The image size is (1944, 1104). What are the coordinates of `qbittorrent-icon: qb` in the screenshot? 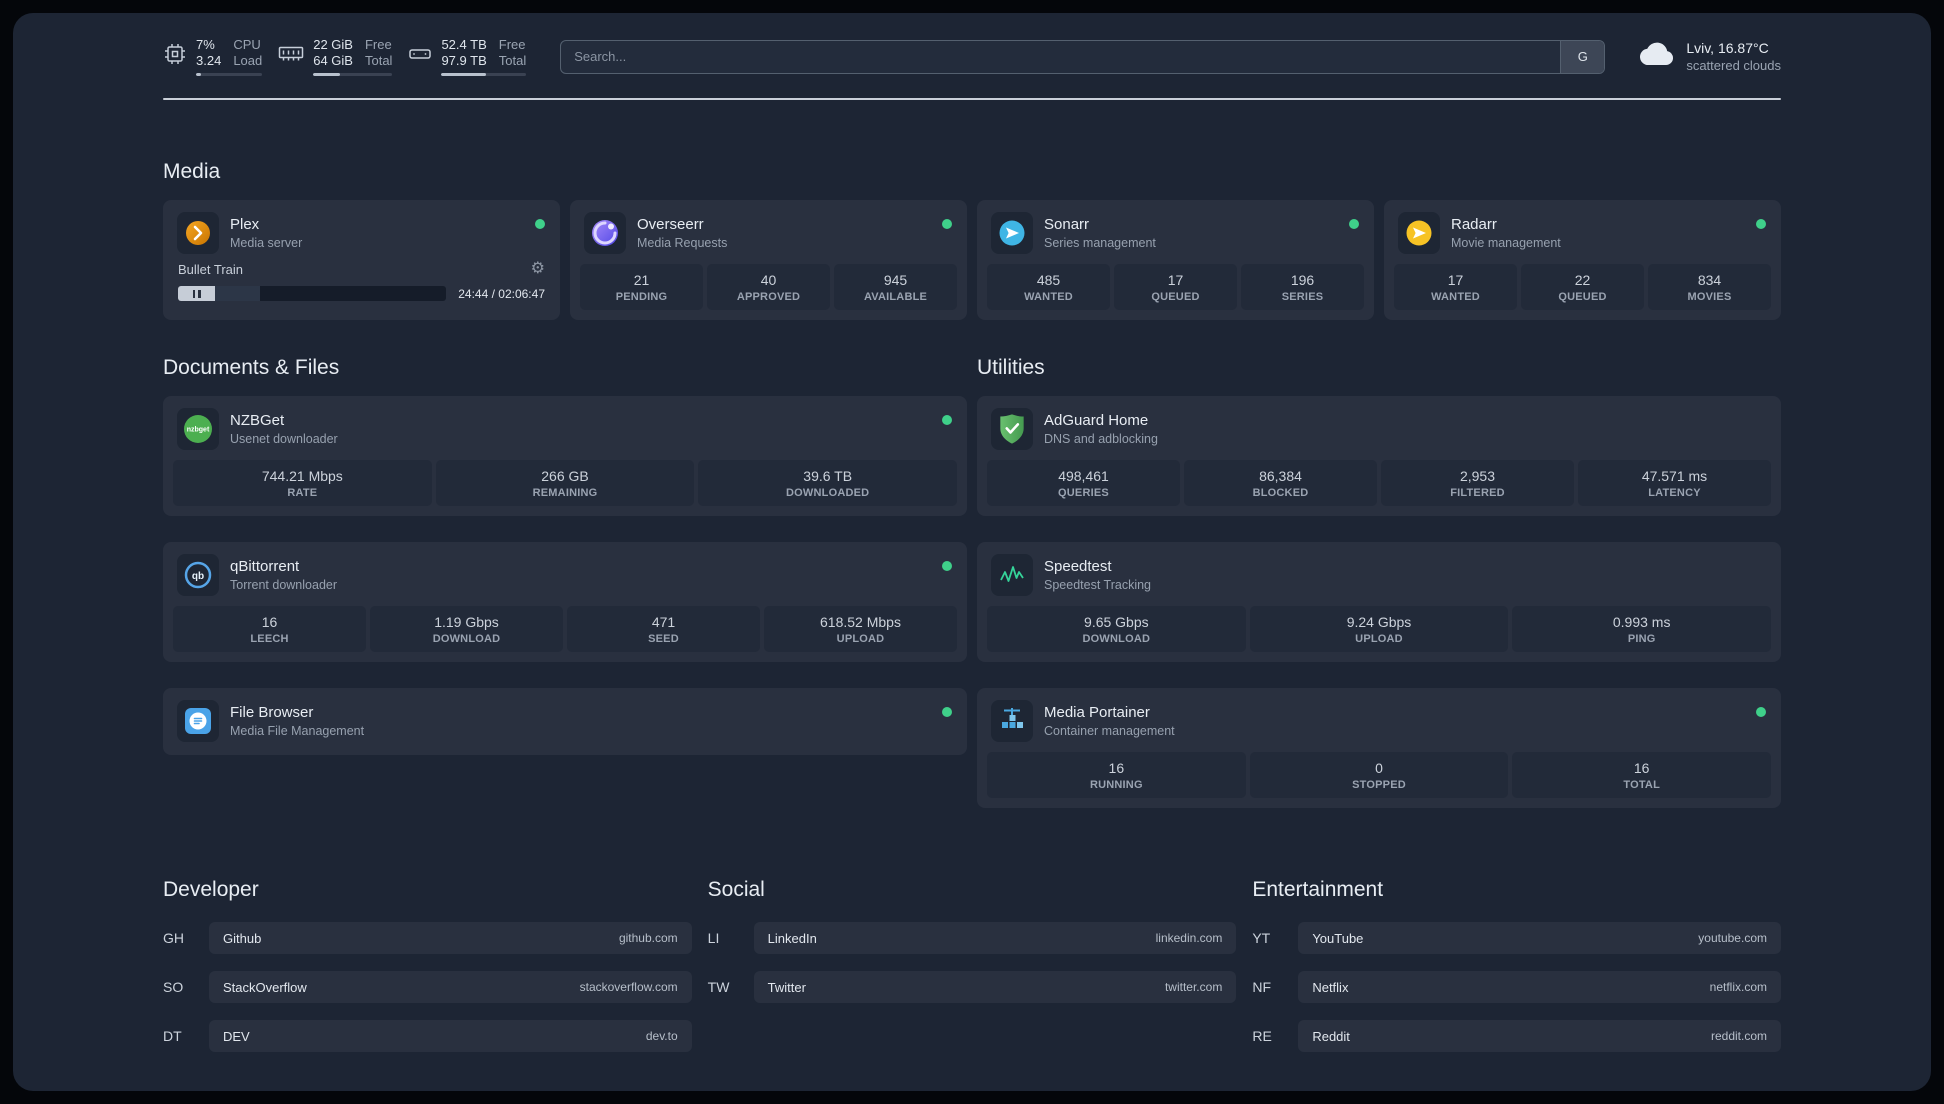 It's located at (198, 575).